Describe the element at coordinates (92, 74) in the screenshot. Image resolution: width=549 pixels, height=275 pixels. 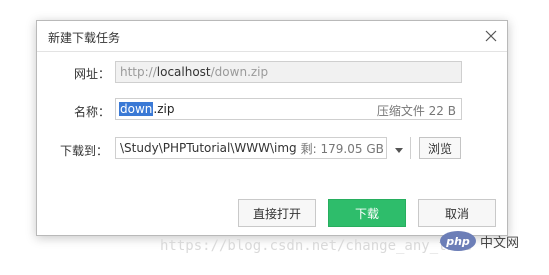
I see `url-label: 网址：` at that location.